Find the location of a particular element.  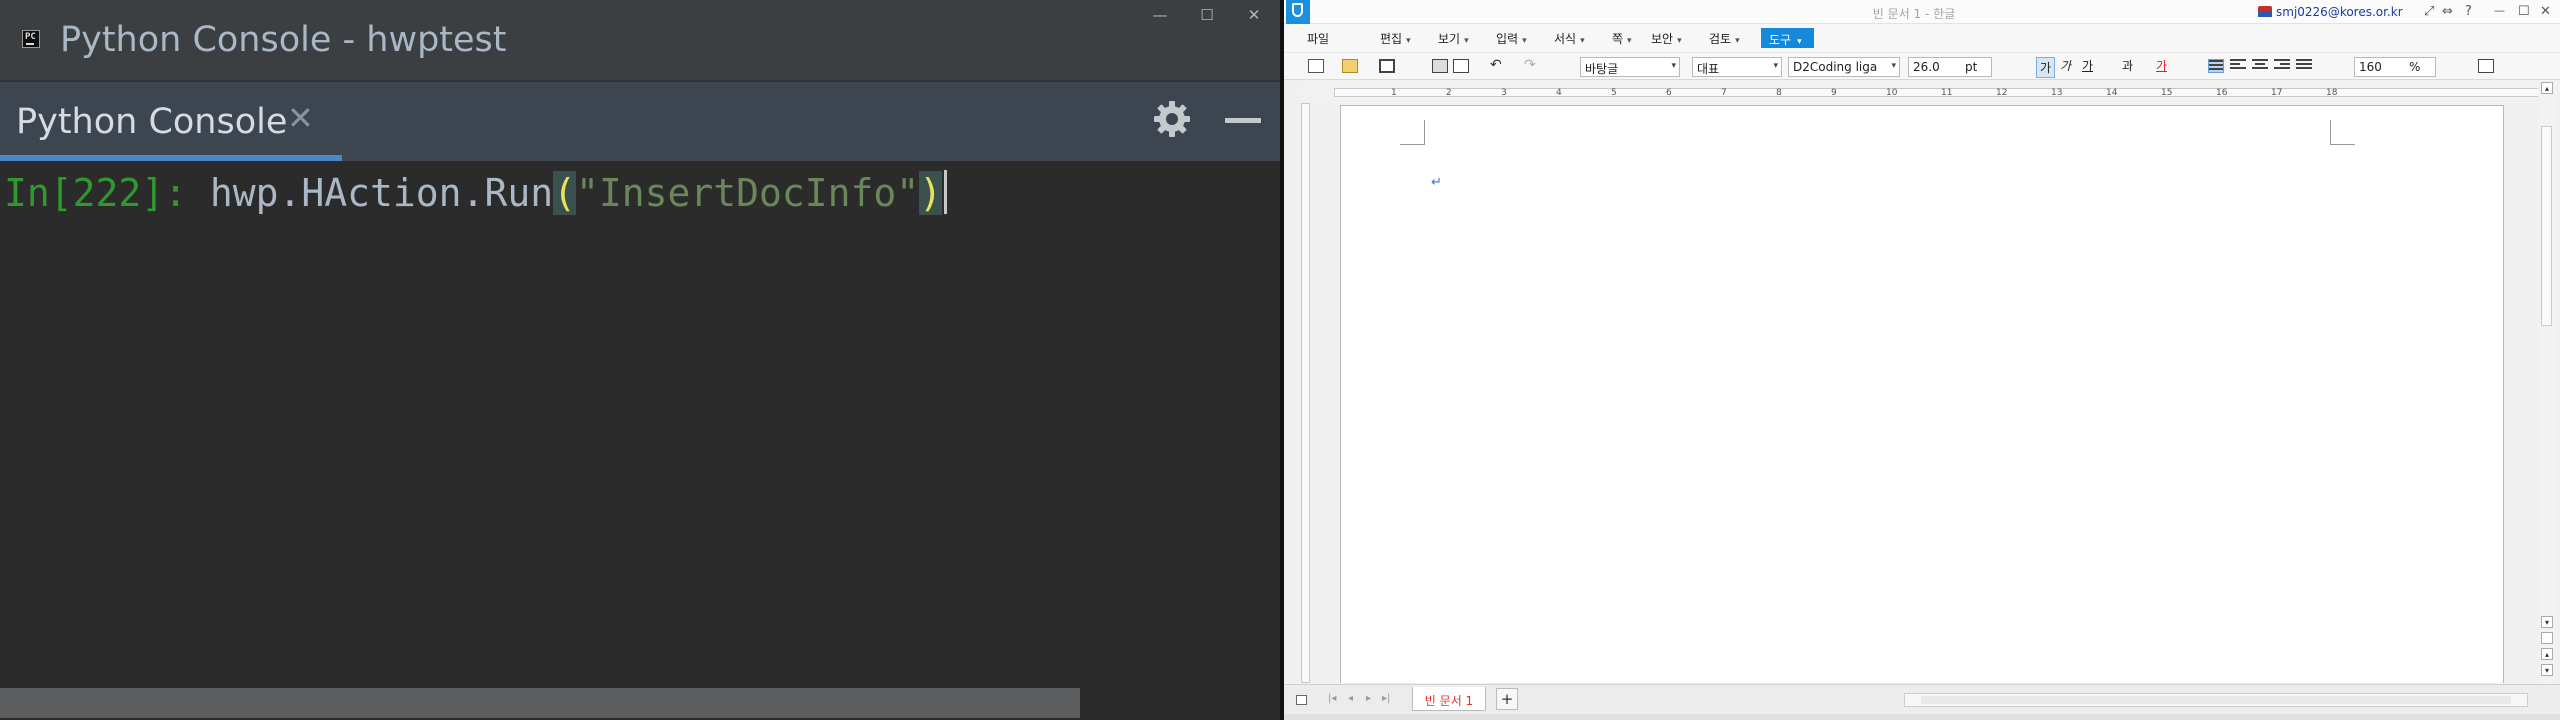

undo-icon: ↶ is located at coordinates (1496, 65).